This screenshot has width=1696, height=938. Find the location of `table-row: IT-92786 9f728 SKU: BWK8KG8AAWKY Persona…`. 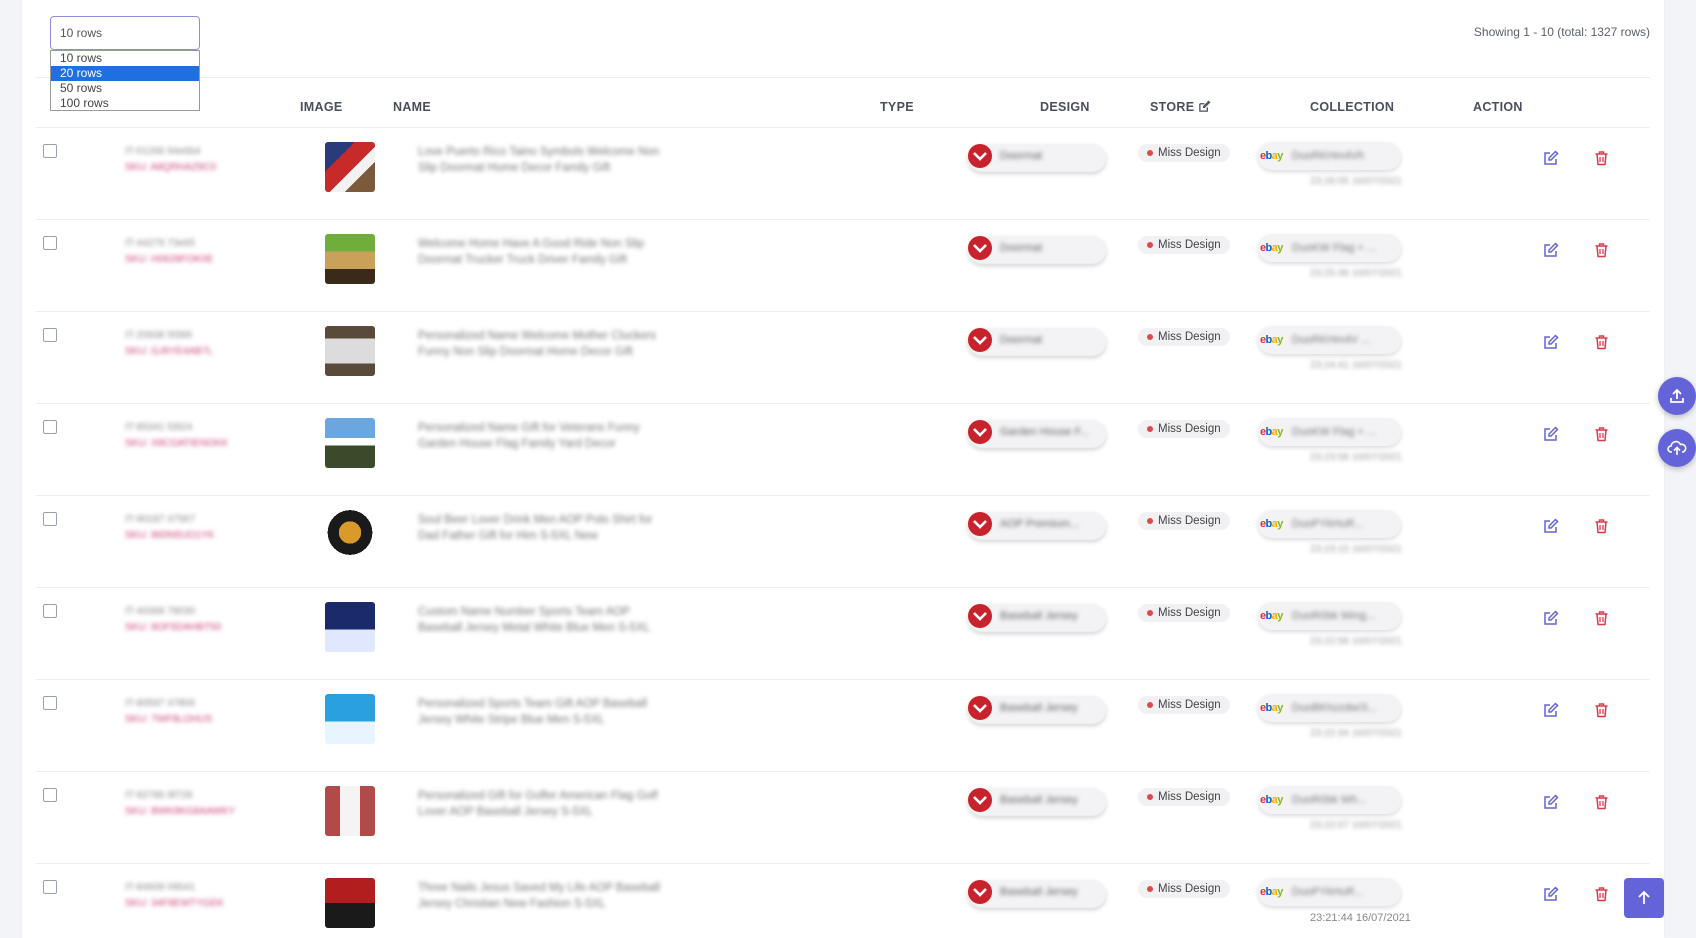

table-row: IT-92786 9f728 SKU: BWK8KG8AAWKY Persona… is located at coordinates (843, 818).